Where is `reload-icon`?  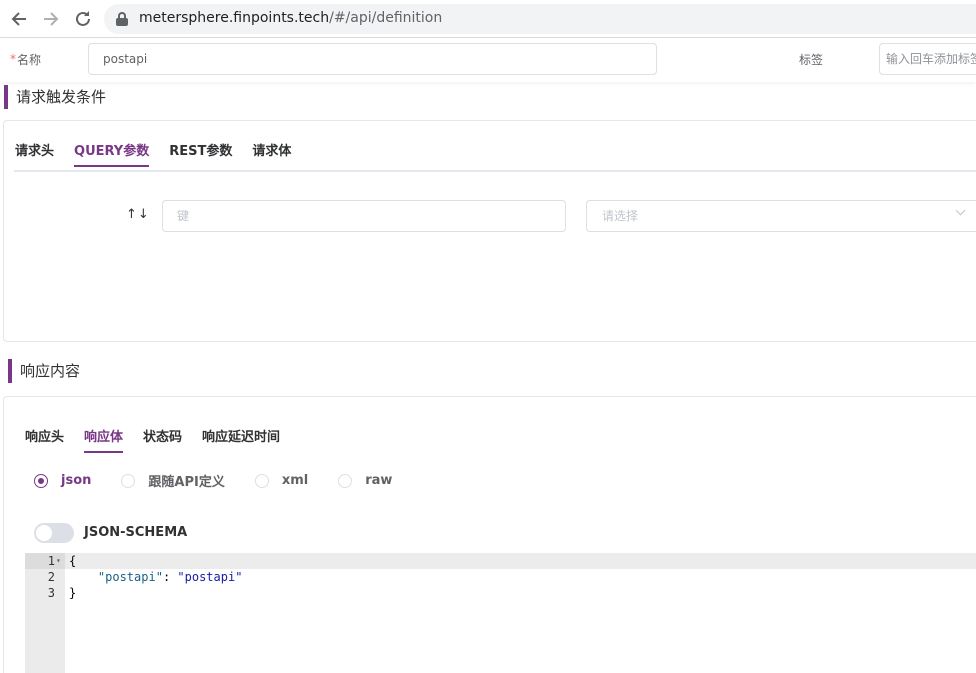
reload-icon is located at coordinates (83, 19).